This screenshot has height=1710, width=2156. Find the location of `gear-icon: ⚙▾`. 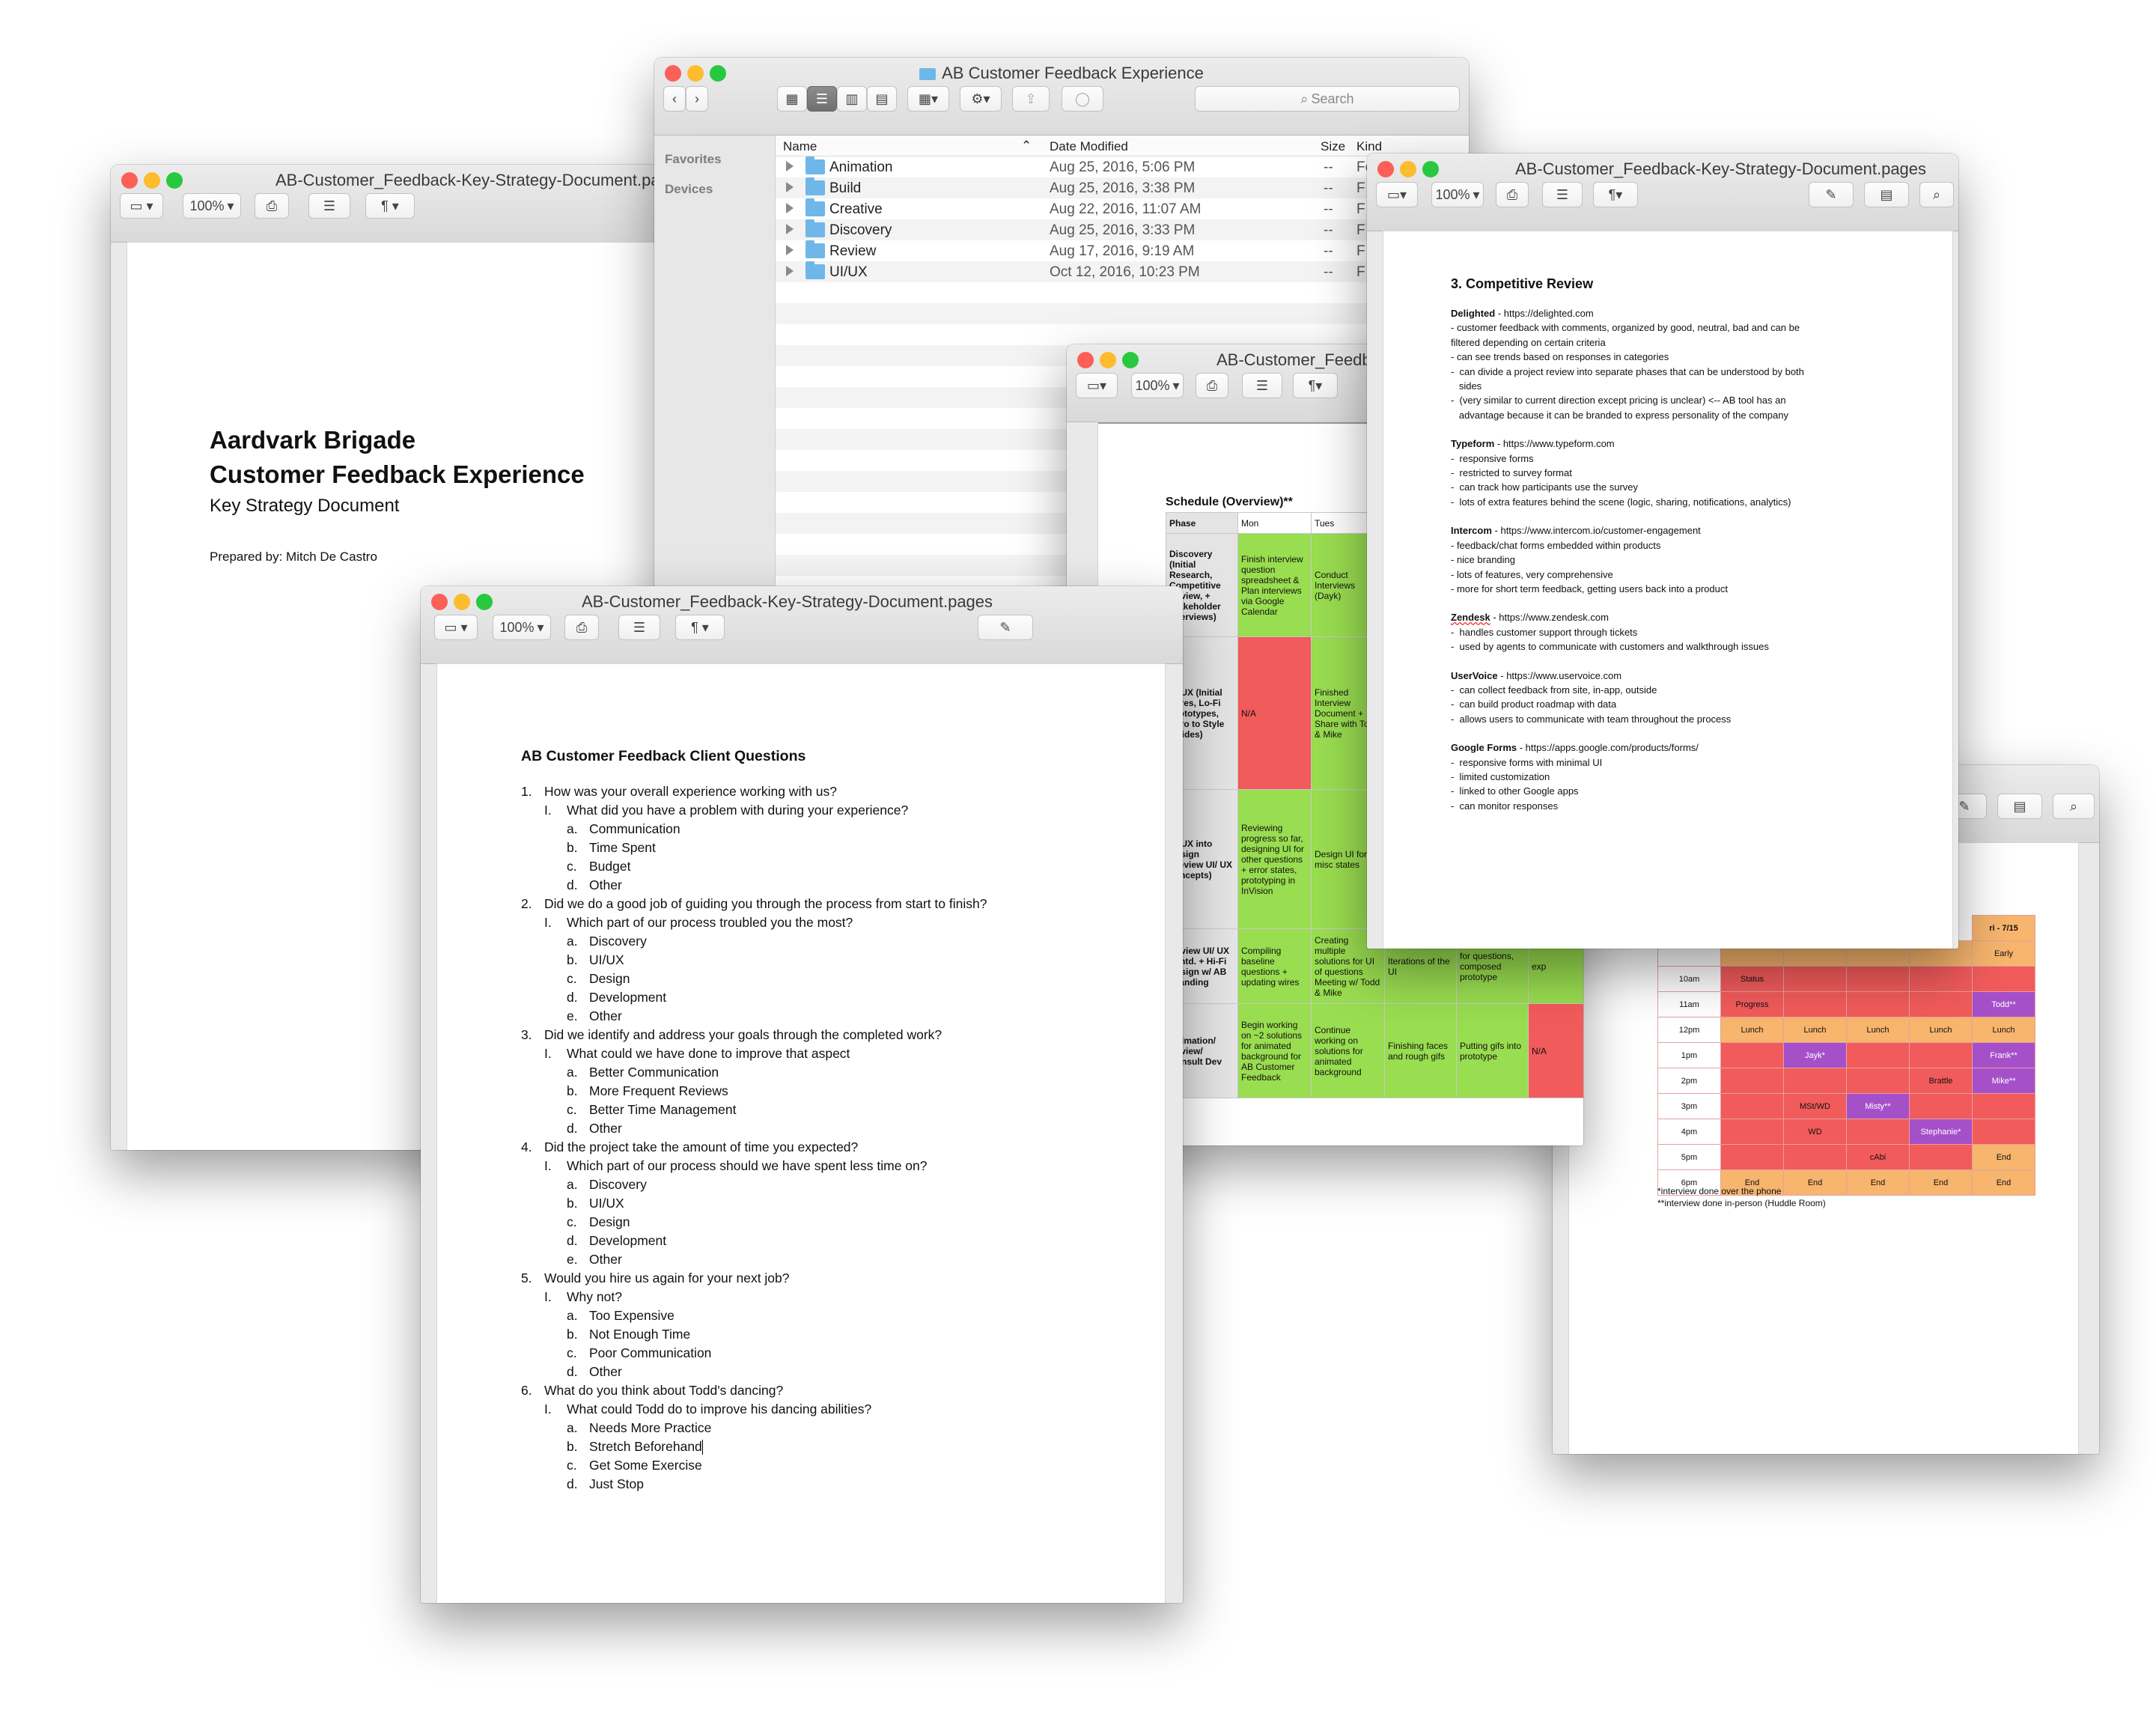

gear-icon: ⚙▾ is located at coordinates (981, 99).